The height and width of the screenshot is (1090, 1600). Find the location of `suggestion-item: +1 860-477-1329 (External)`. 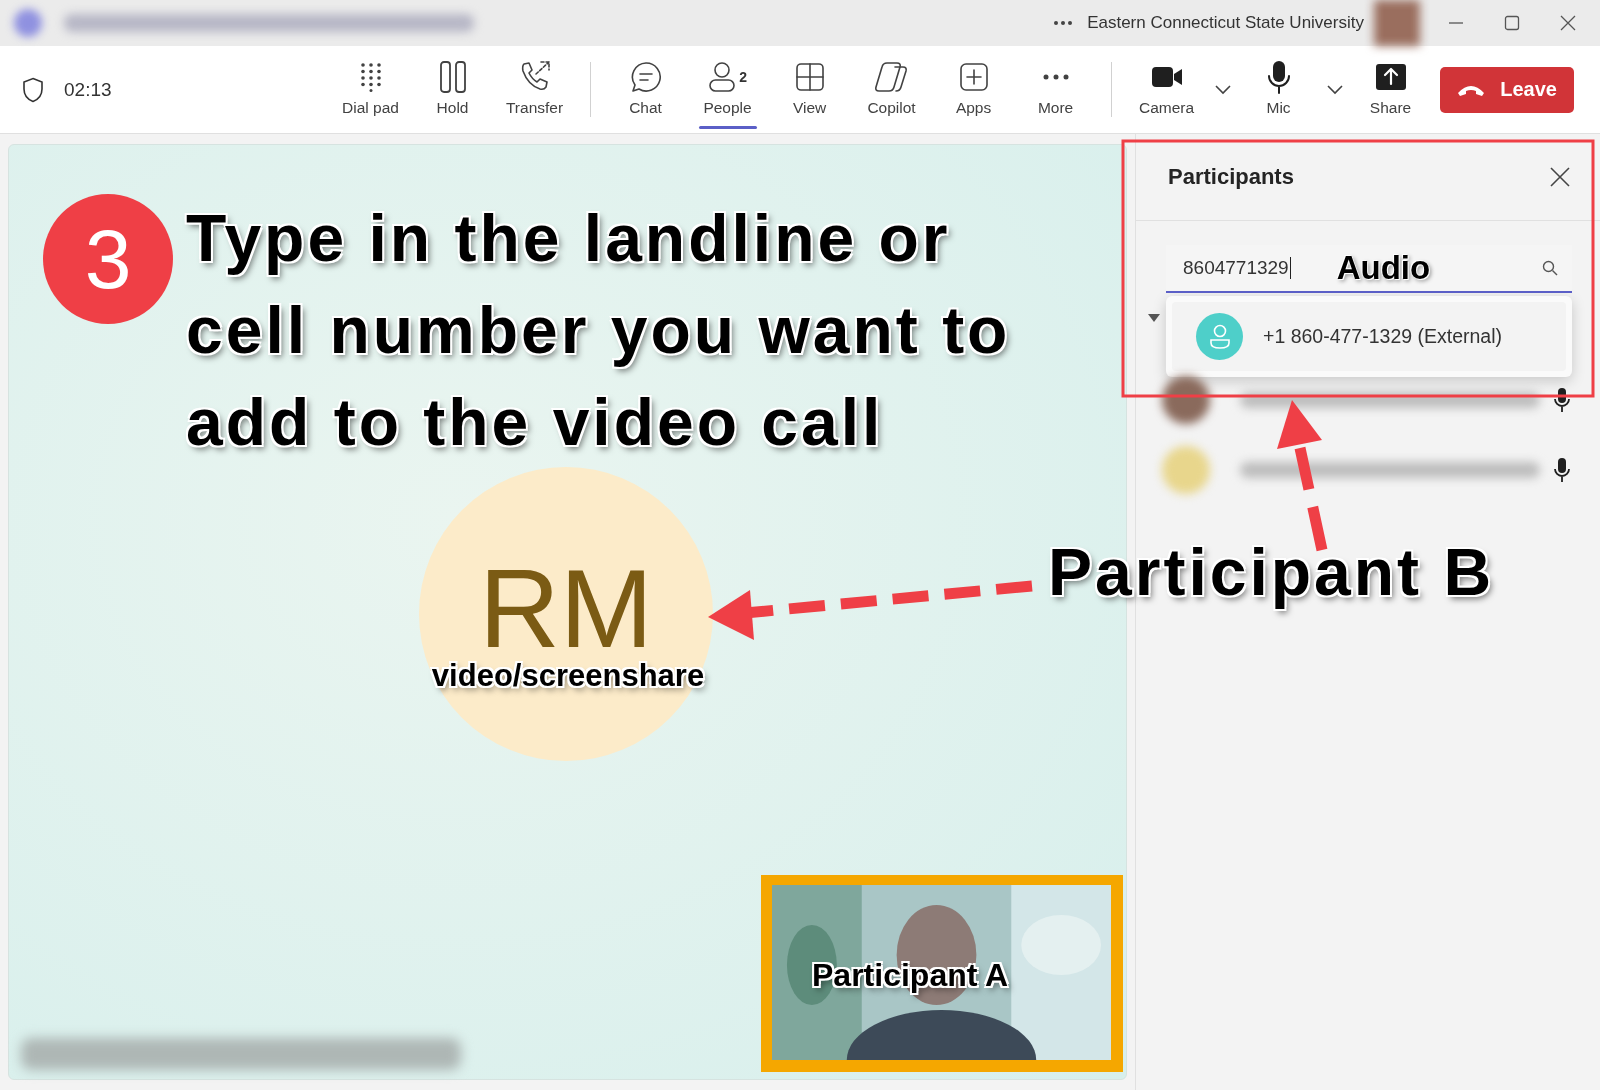

suggestion-item: +1 860-477-1329 (External) is located at coordinates (1369, 336).